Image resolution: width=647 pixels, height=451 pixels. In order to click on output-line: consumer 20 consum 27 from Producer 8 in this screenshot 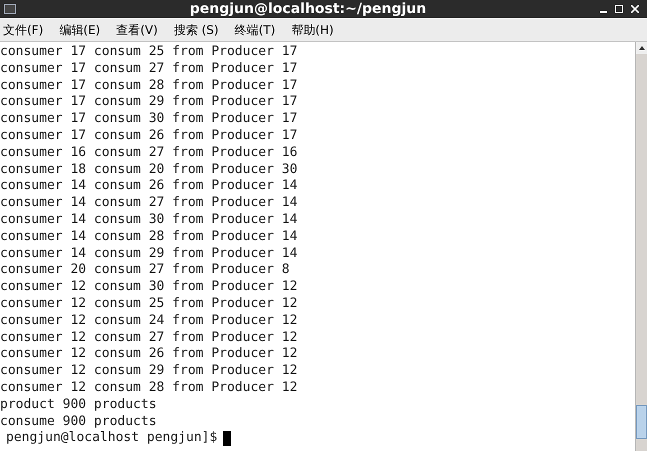, I will do `click(145, 271)`.